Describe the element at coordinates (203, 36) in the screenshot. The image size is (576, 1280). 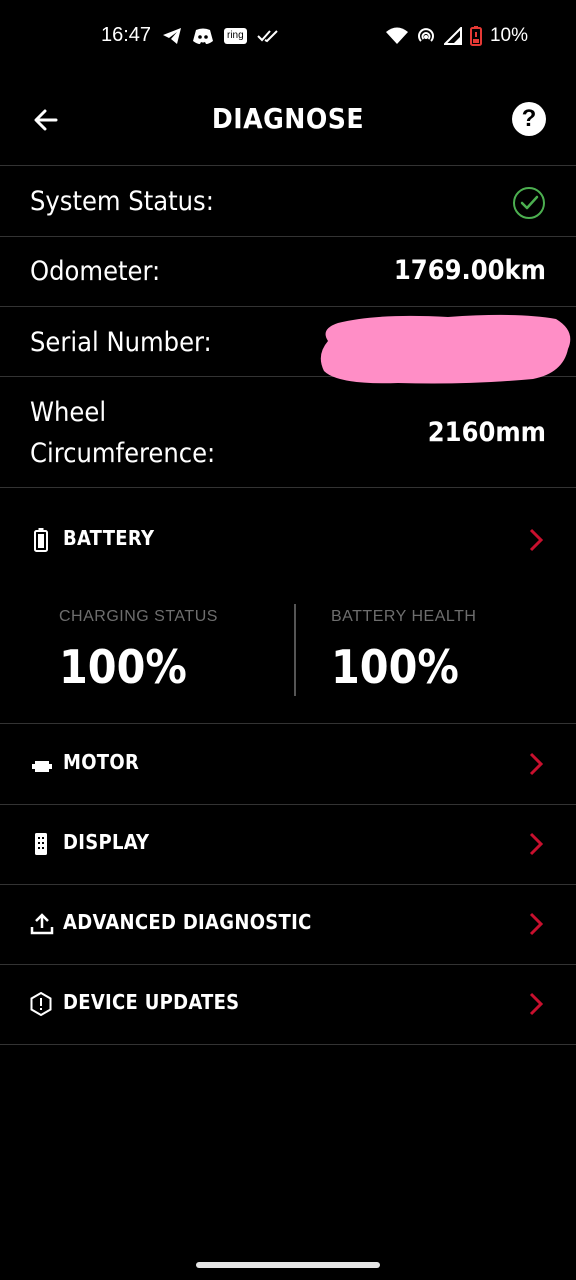
I see `discord-icon` at that location.